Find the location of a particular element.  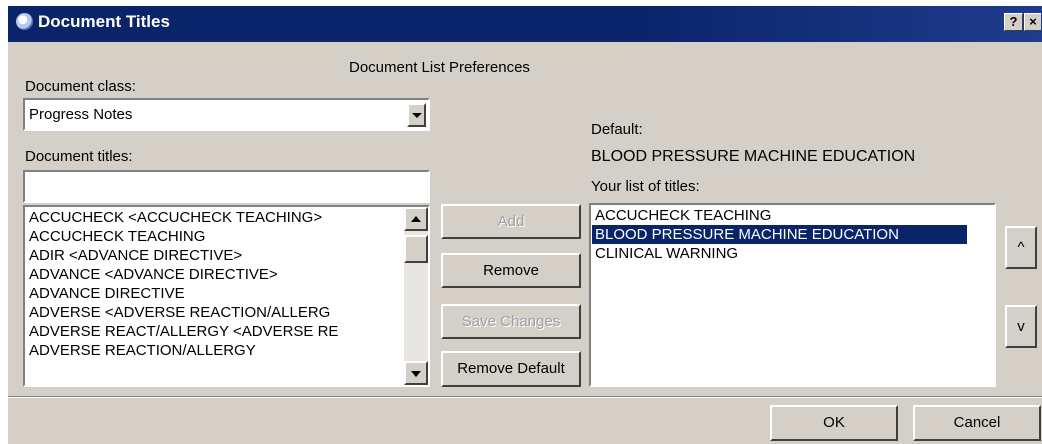

add-button: Add is located at coordinates (511, 221).